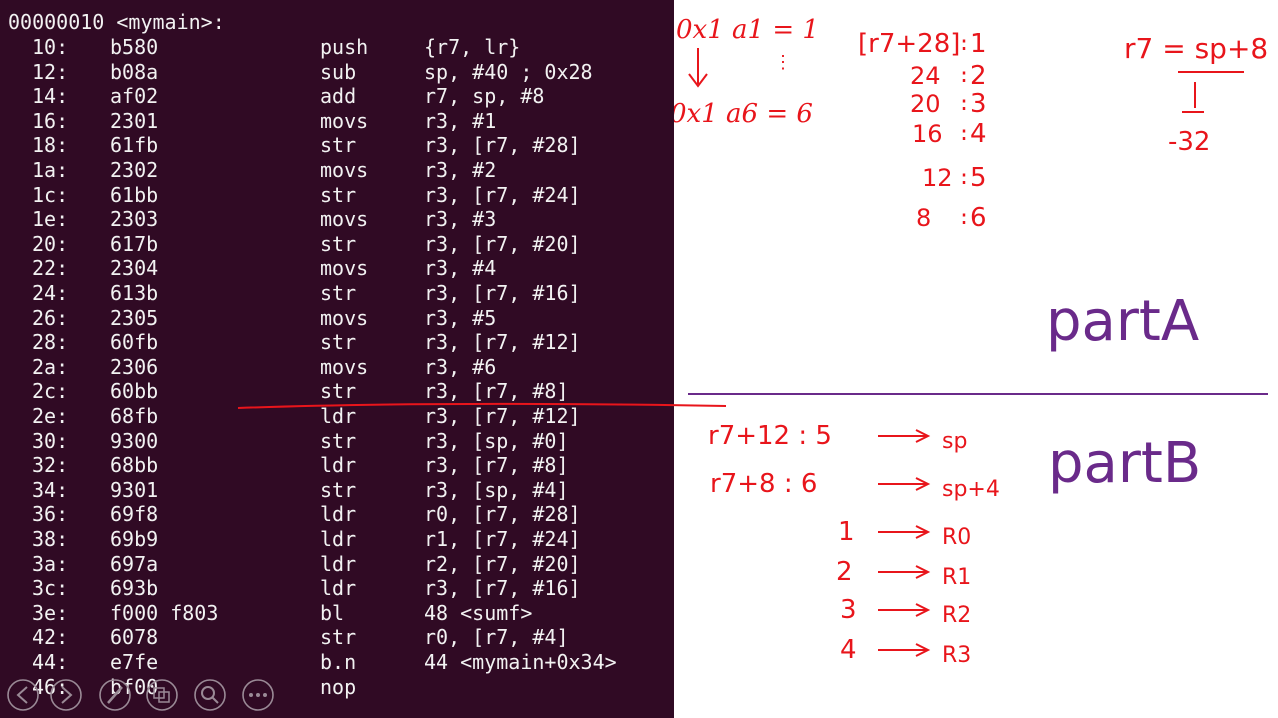 The width and height of the screenshot is (1278, 718). Describe the element at coordinates (978, 218) in the screenshot. I see `offset-value: 6` at that location.